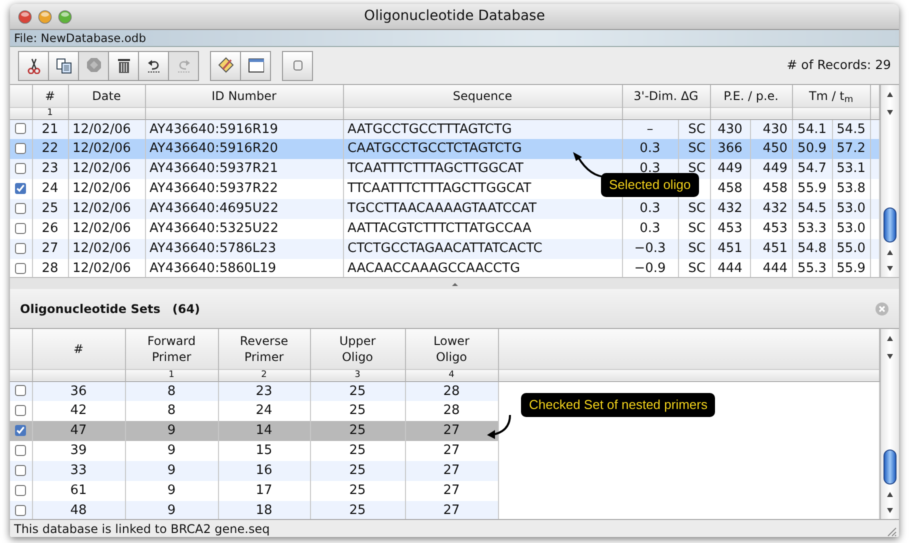 The height and width of the screenshot is (543, 909). Describe the element at coordinates (482, 169) in the screenshot. I see `table-cell: TCAATTTCTTTAGCTTGGCAT` at that location.